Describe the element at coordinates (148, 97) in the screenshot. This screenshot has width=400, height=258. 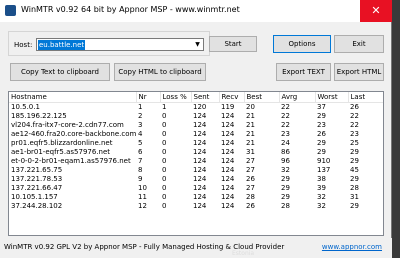
I see `column-header: Nr` at that location.